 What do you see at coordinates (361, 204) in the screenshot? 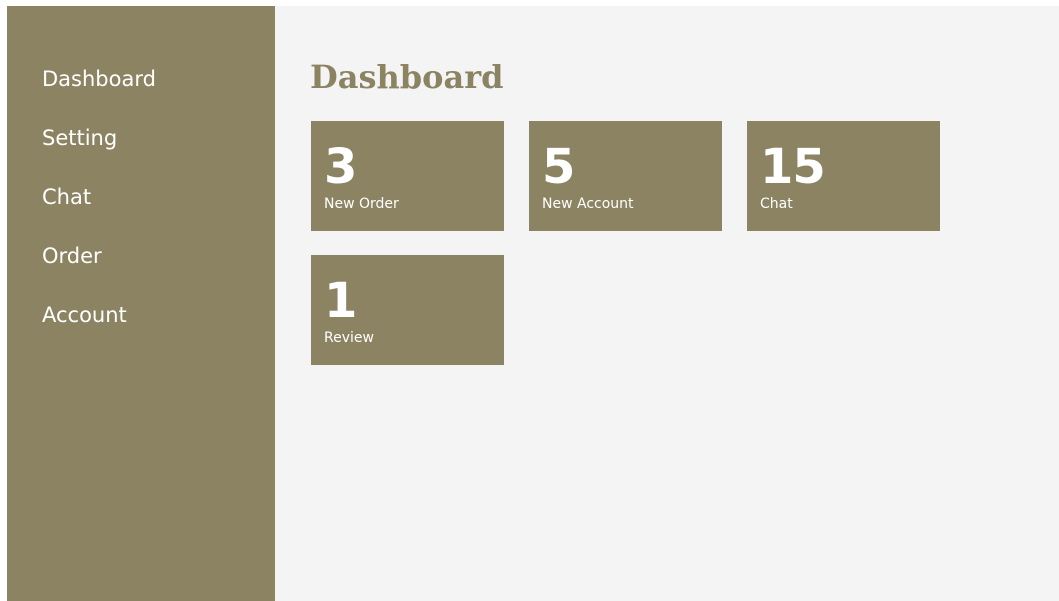
I see `stat-card-label: New Order` at bounding box center [361, 204].